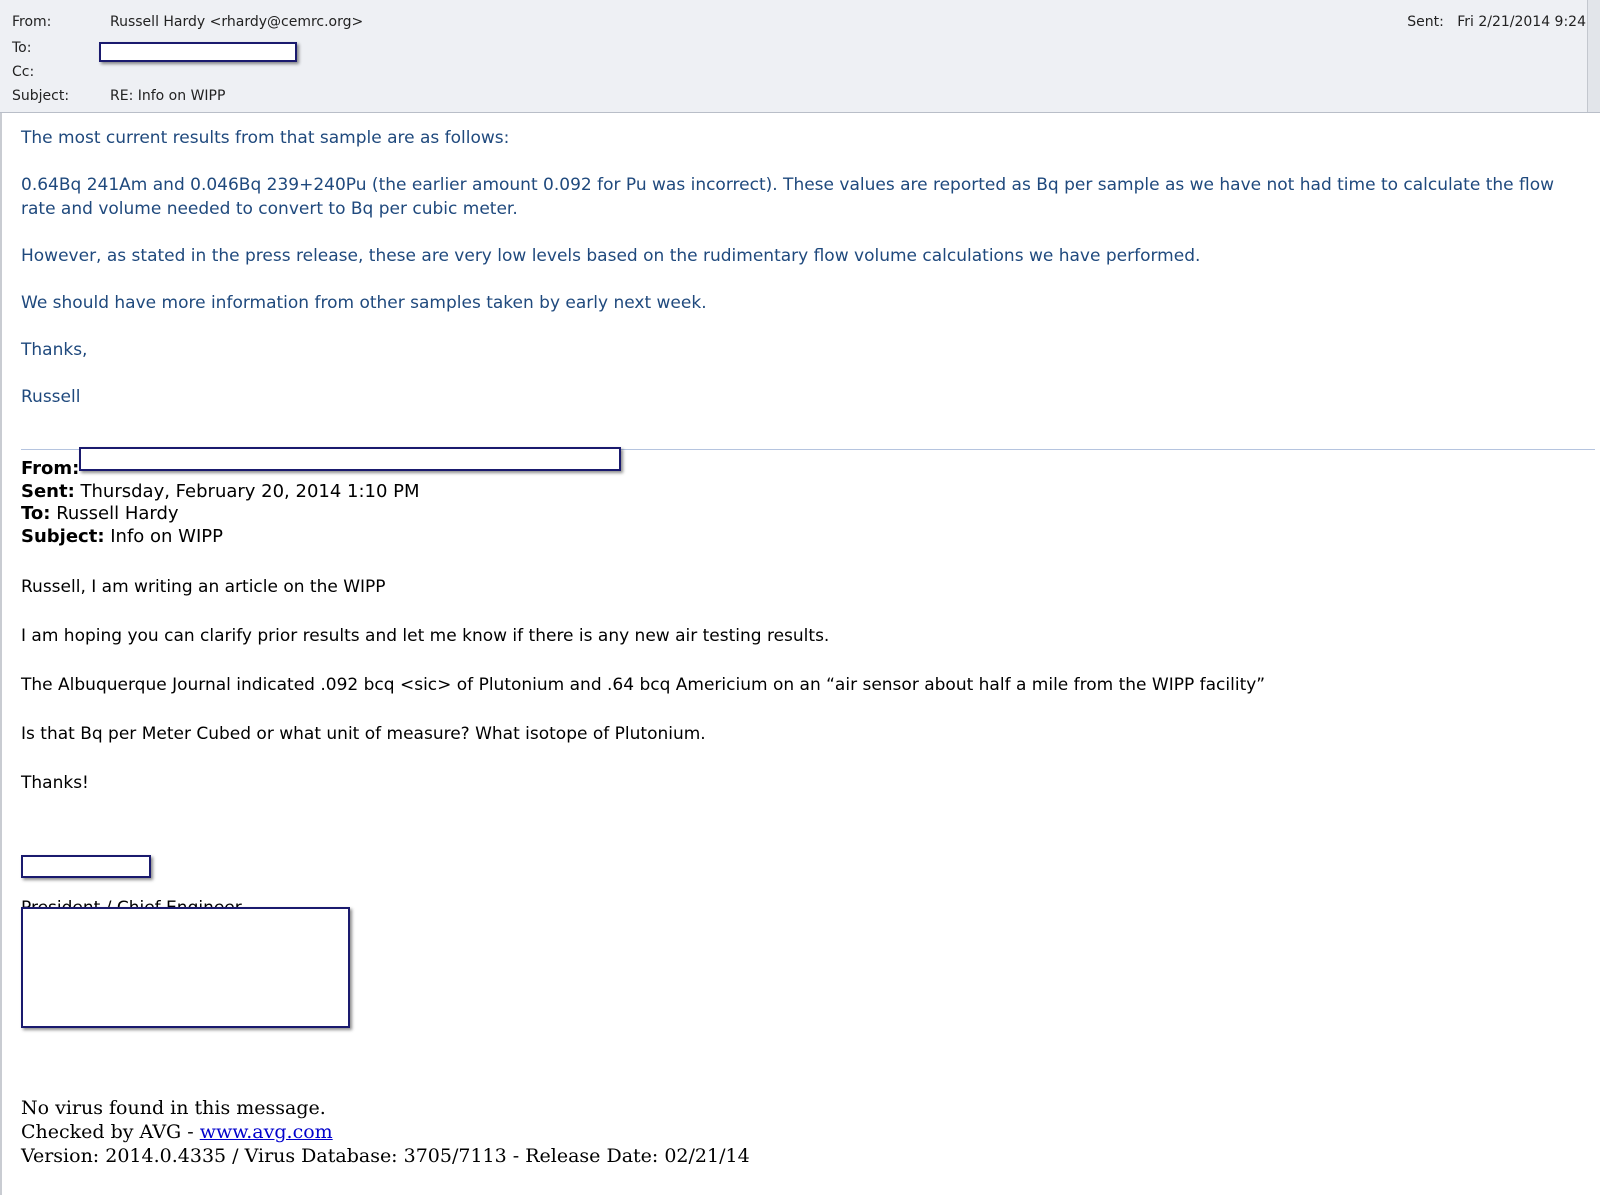  Describe the element at coordinates (236, 22) in the screenshot. I see `from-value: Russell Hardy <rhardy@cemrc.org>` at that location.